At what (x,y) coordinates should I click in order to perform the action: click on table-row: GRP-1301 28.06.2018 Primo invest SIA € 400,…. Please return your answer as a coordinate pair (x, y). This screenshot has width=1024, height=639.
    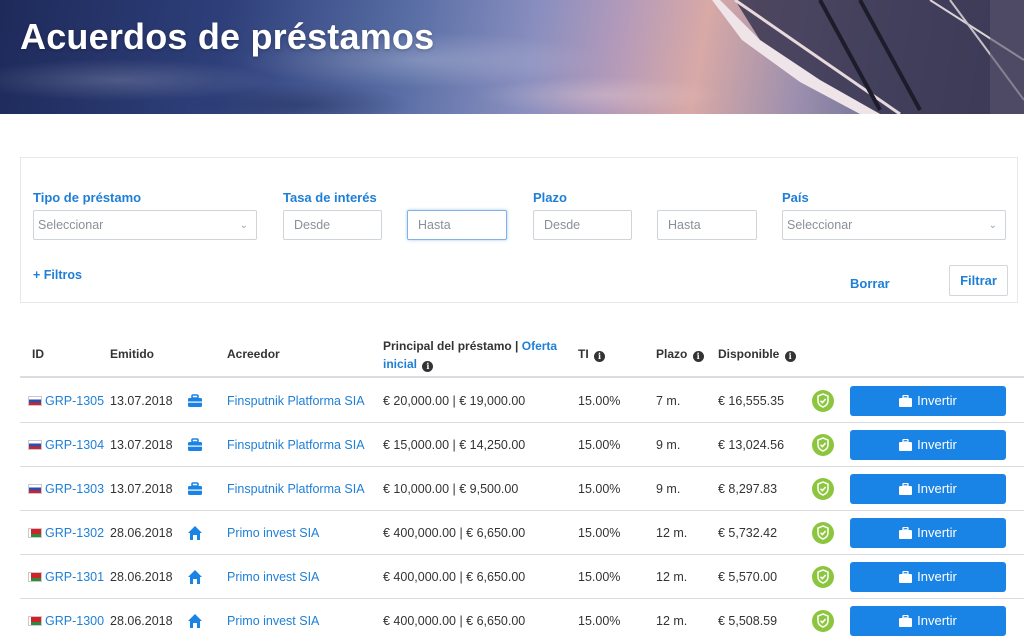
    Looking at the image, I should click on (522, 577).